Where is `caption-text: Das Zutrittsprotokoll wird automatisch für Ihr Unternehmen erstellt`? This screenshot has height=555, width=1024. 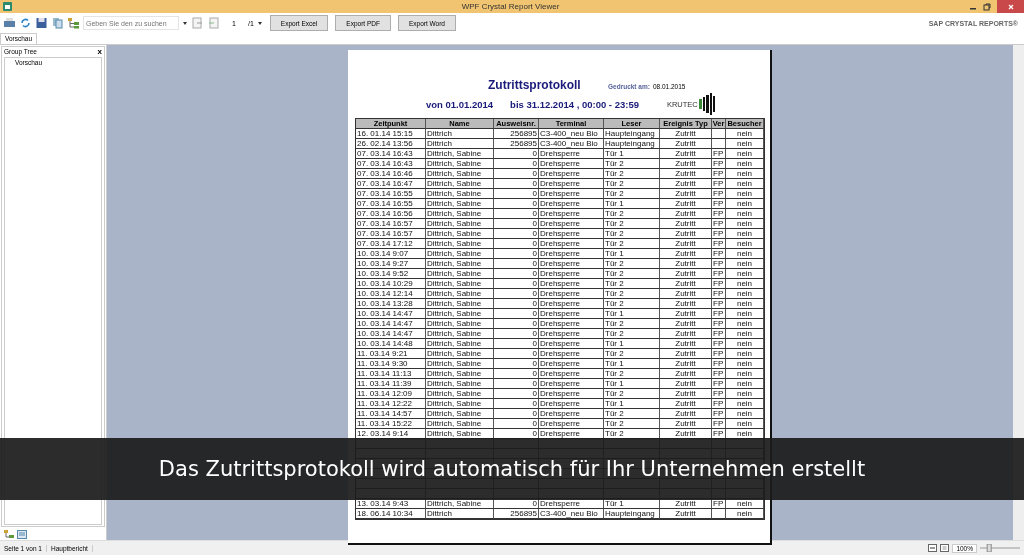
caption-text: Das Zutrittsprotokoll wird automatisch für Ihr Unternehmen erstellt is located at coordinates (512, 469).